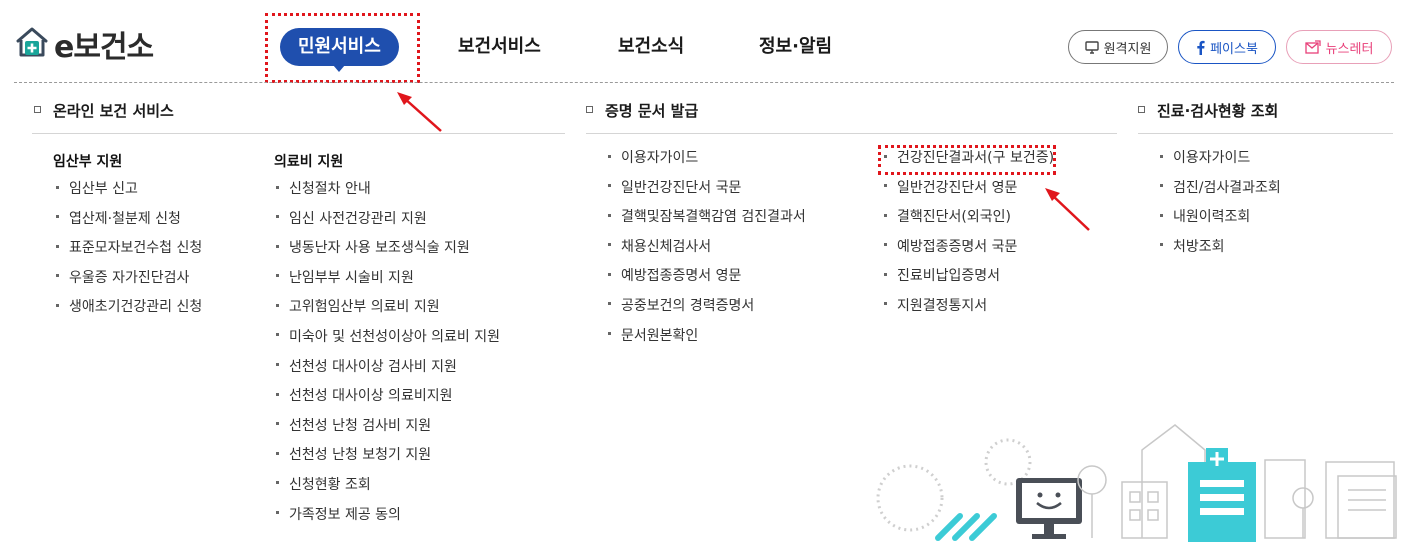  What do you see at coordinates (388, 397) in the screenshot?
I see `list-item: 선천성 대사이상 의료비지원` at bounding box center [388, 397].